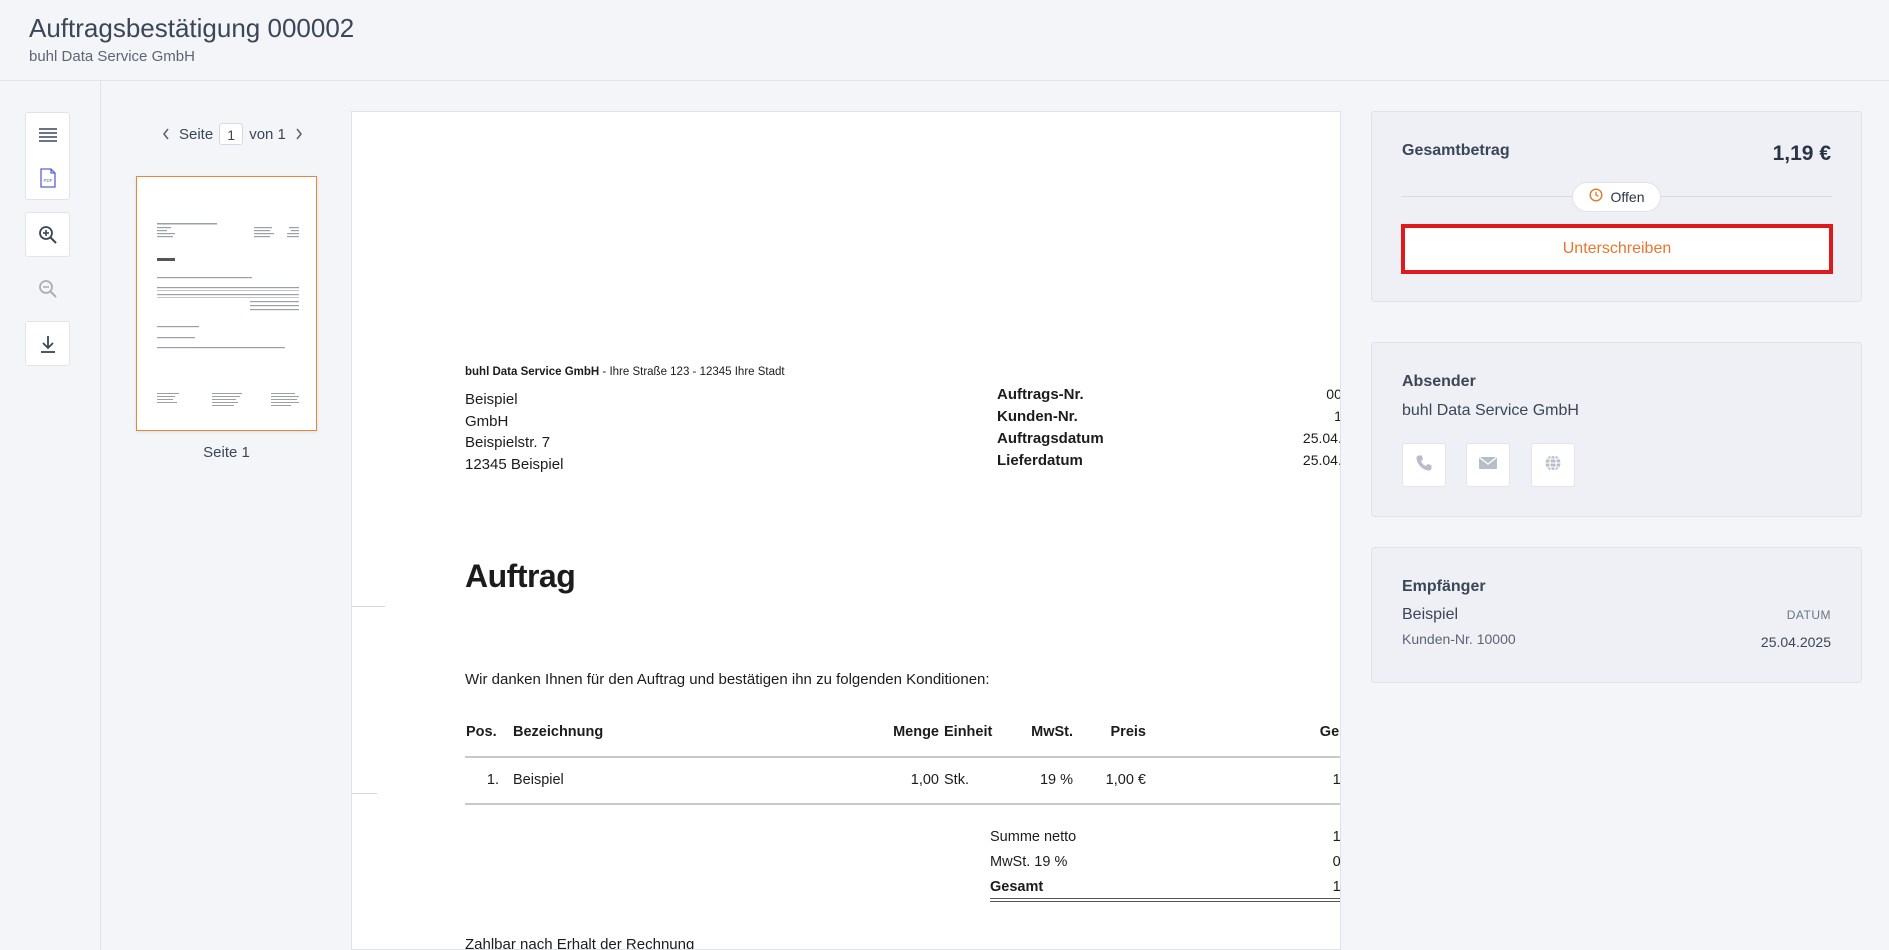 Image resolution: width=1889 pixels, height=950 pixels. Describe the element at coordinates (50, 515) in the screenshot. I see `viewer-toolbar: PDF` at that location.